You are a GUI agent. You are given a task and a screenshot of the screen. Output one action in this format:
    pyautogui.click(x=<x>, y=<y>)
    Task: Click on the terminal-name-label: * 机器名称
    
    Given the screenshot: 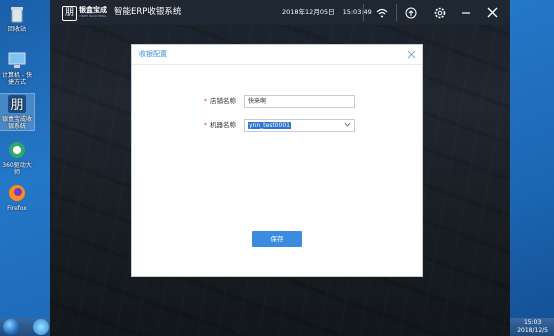 What is the action you would take?
    pyautogui.click(x=214, y=125)
    